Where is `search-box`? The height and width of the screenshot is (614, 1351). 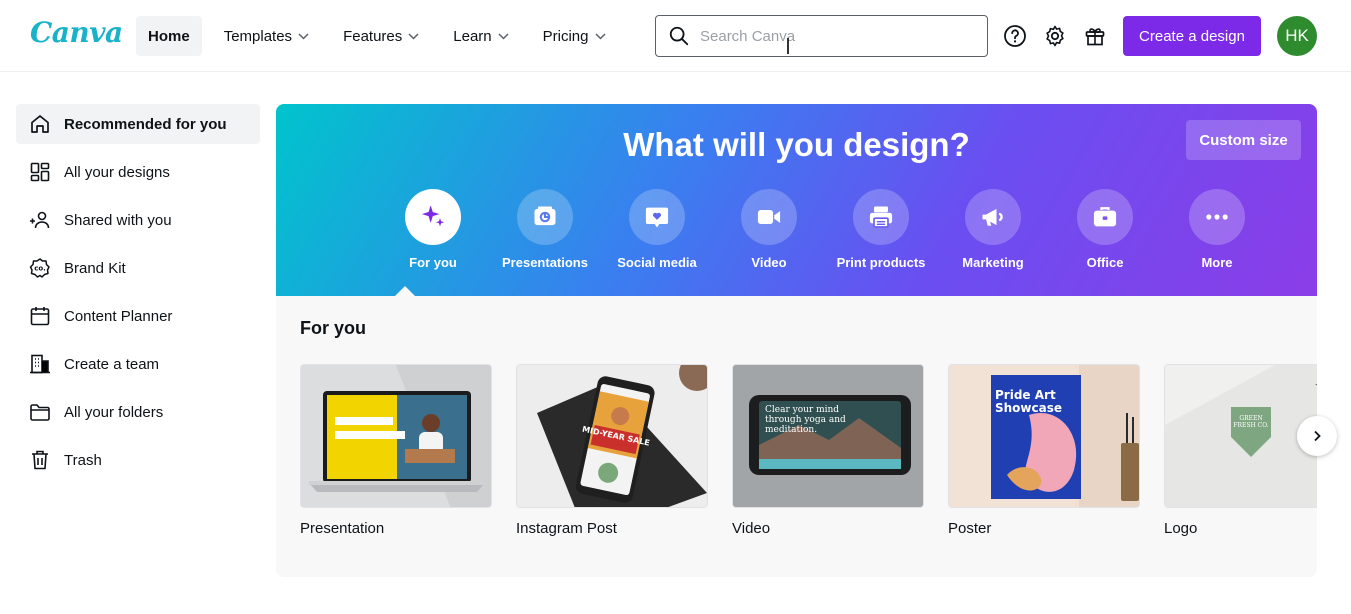 search-box is located at coordinates (821, 36).